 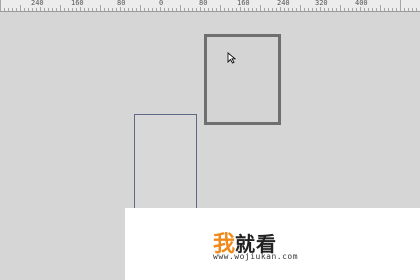 What do you see at coordinates (321, 3) in the screenshot?
I see `ruler-label: 320` at bounding box center [321, 3].